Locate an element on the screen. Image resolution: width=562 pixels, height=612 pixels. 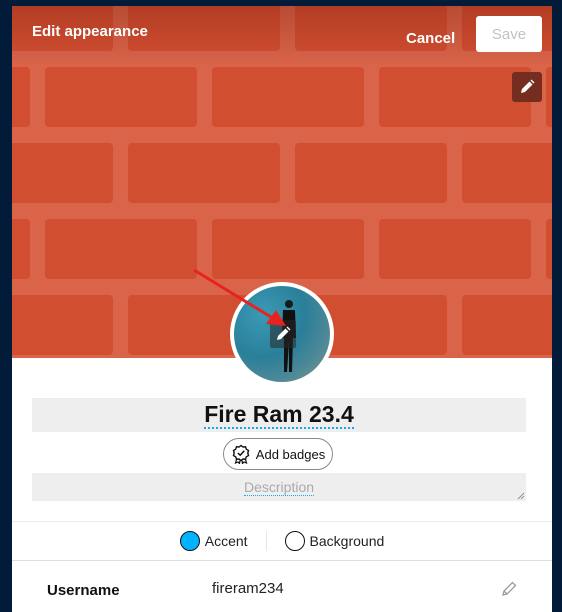
badge-award-icon is located at coordinates (241, 454).